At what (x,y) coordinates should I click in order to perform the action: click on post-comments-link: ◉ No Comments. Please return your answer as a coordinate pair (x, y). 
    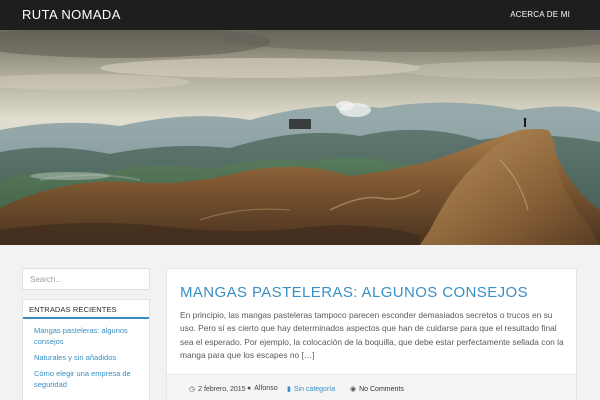
    Looking at the image, I should click on (377, 389).